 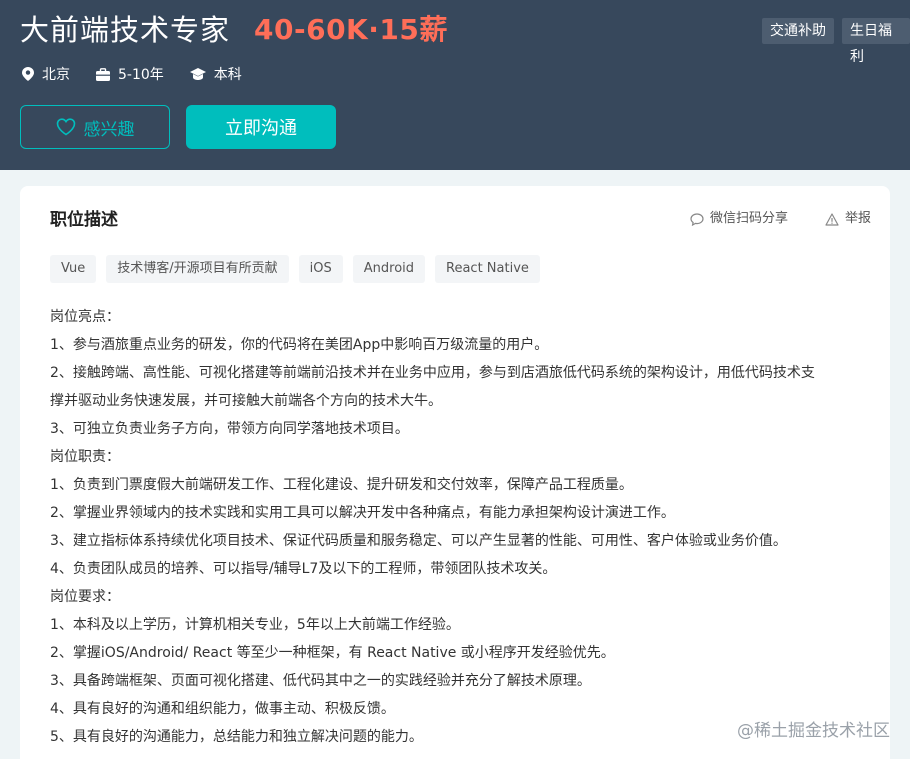 What do you see at coordinates (320, 269) in the screenshot?
I see `skill-tag: iOS` at bounding box center [320, 269].